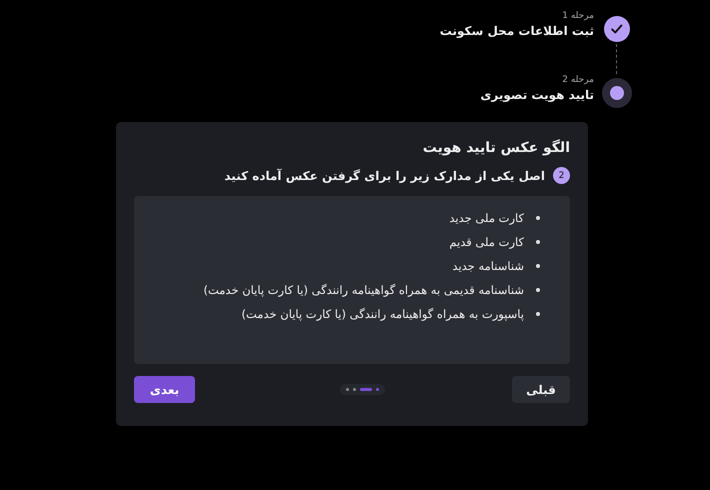 This screenshot has height=490, width=710. What do you see at coordinates (561, 175) in the screenshot?
I see `step-number-badge: 2` at bounding box center [561, 175].